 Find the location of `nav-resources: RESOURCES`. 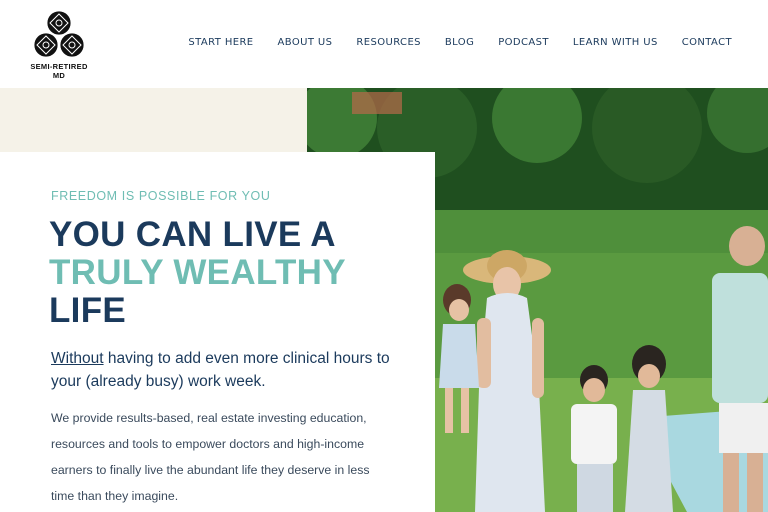

nav-resources: RESOURCES is located at coordinates (388, 42).